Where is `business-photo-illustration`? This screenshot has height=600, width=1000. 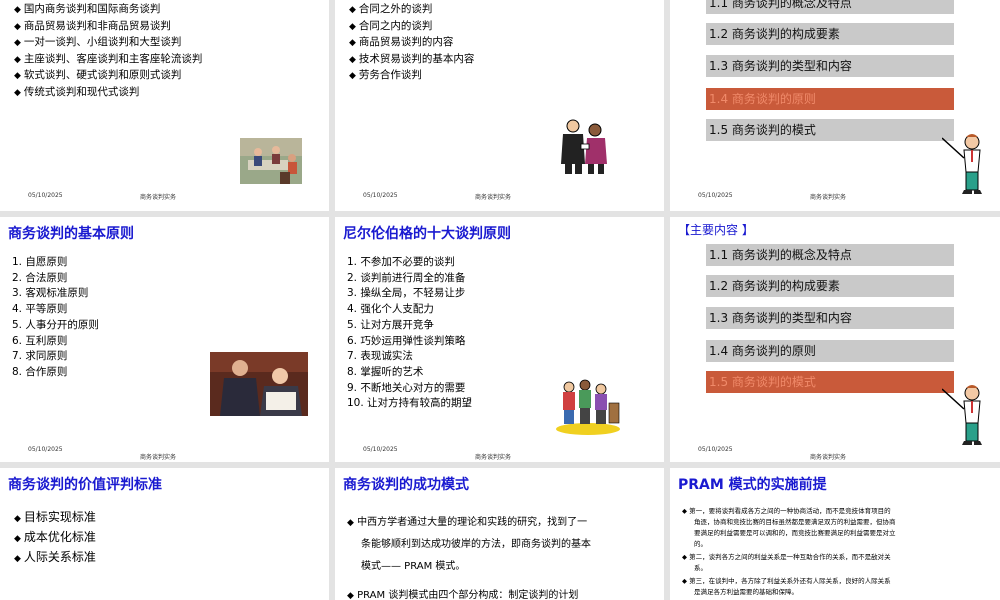 business-photo-illustration is located at coordinates (259, 384).